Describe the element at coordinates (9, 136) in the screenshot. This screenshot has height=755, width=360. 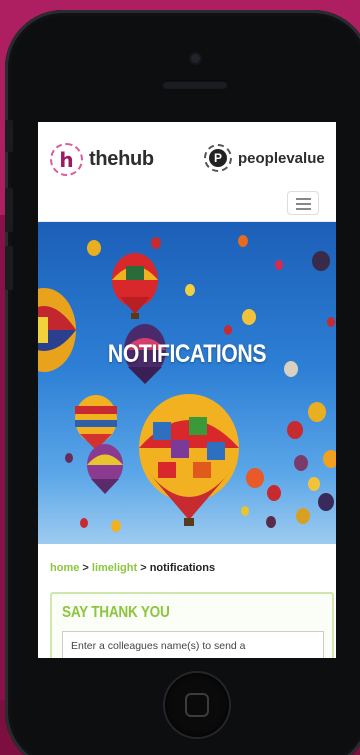
I see `silent-switch` at that location.